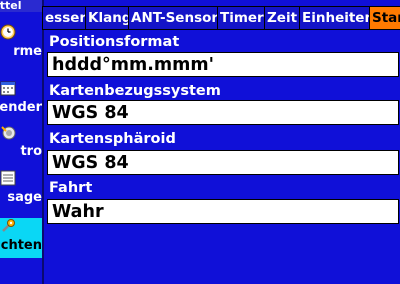  Describe the element at coordinates (223, 64) in the screenshot. I see `position-format-field: hddd°mm.mmm'` at that location.